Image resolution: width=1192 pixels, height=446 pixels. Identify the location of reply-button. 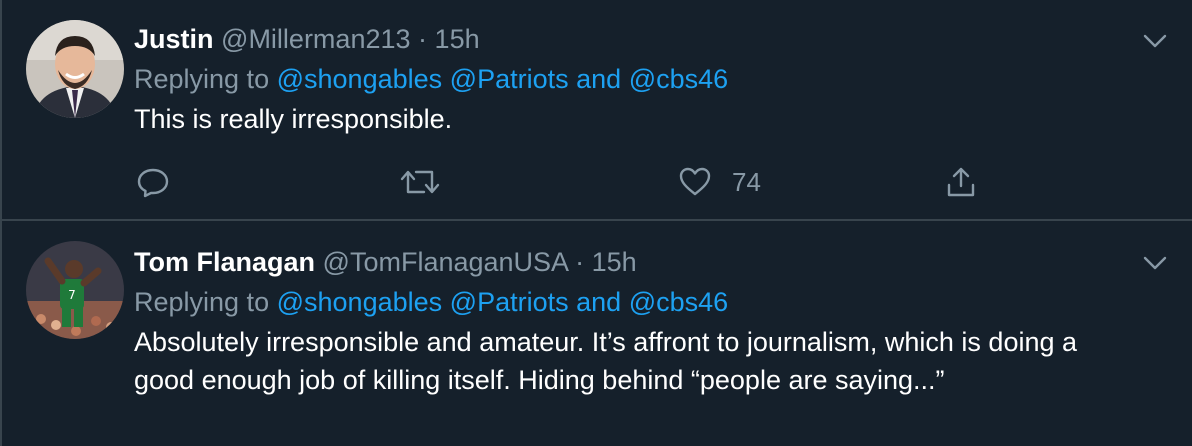
(153, 182).